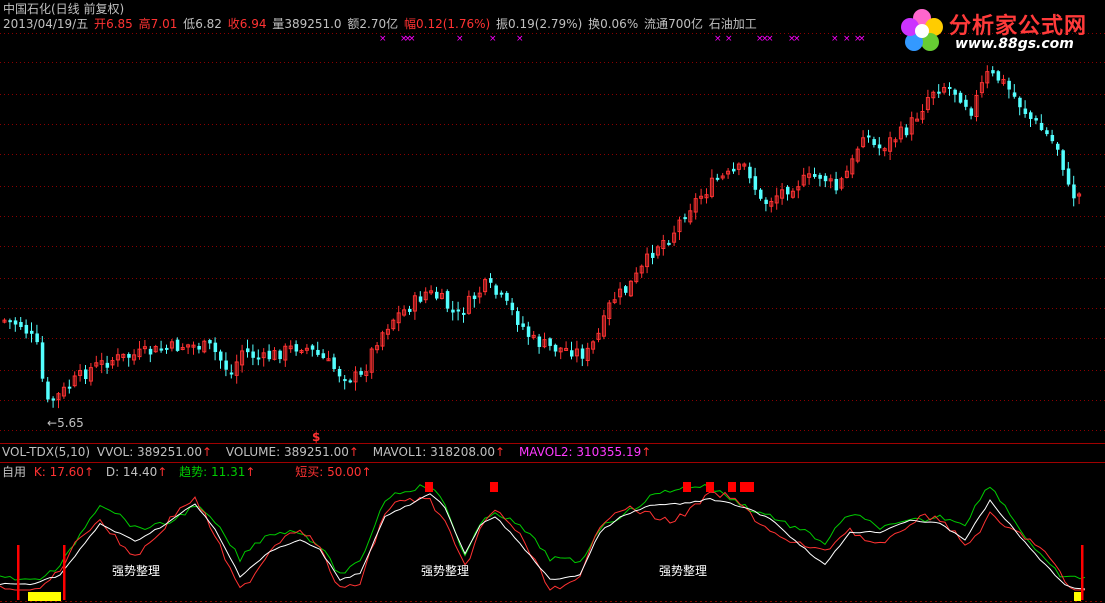 Image resolution: width=1105 pixels, height=603 pixels. I want to click on mavol1-value: MAVOL1: 318208.00, so click(434, 452).